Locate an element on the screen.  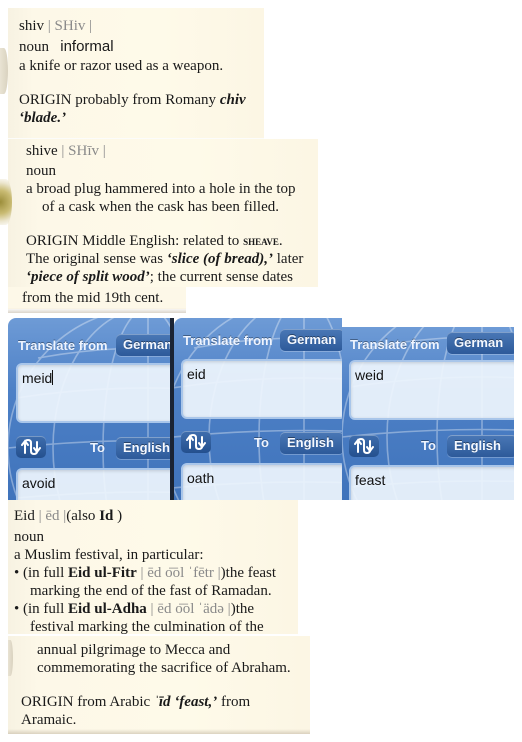
dictionary-entry-shive-continued: from the mid 19th cent. is located at coordinates (97, 300).